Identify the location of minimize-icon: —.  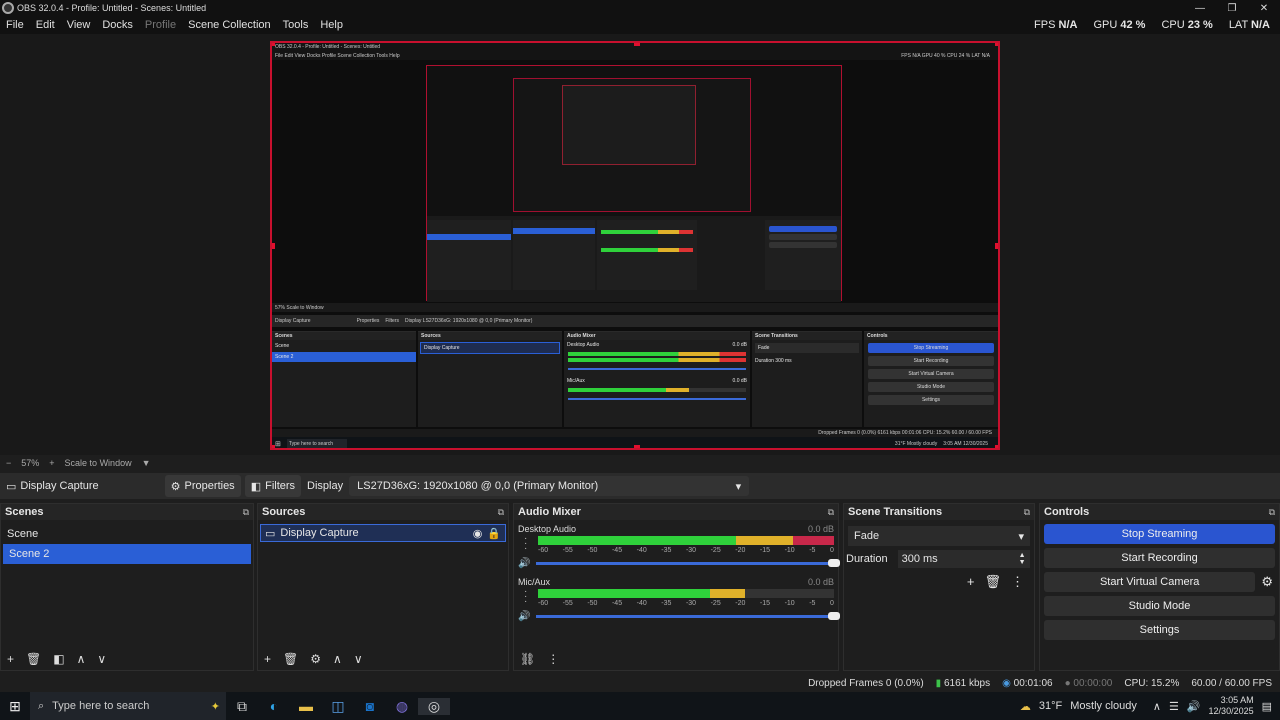
(1200, 8).